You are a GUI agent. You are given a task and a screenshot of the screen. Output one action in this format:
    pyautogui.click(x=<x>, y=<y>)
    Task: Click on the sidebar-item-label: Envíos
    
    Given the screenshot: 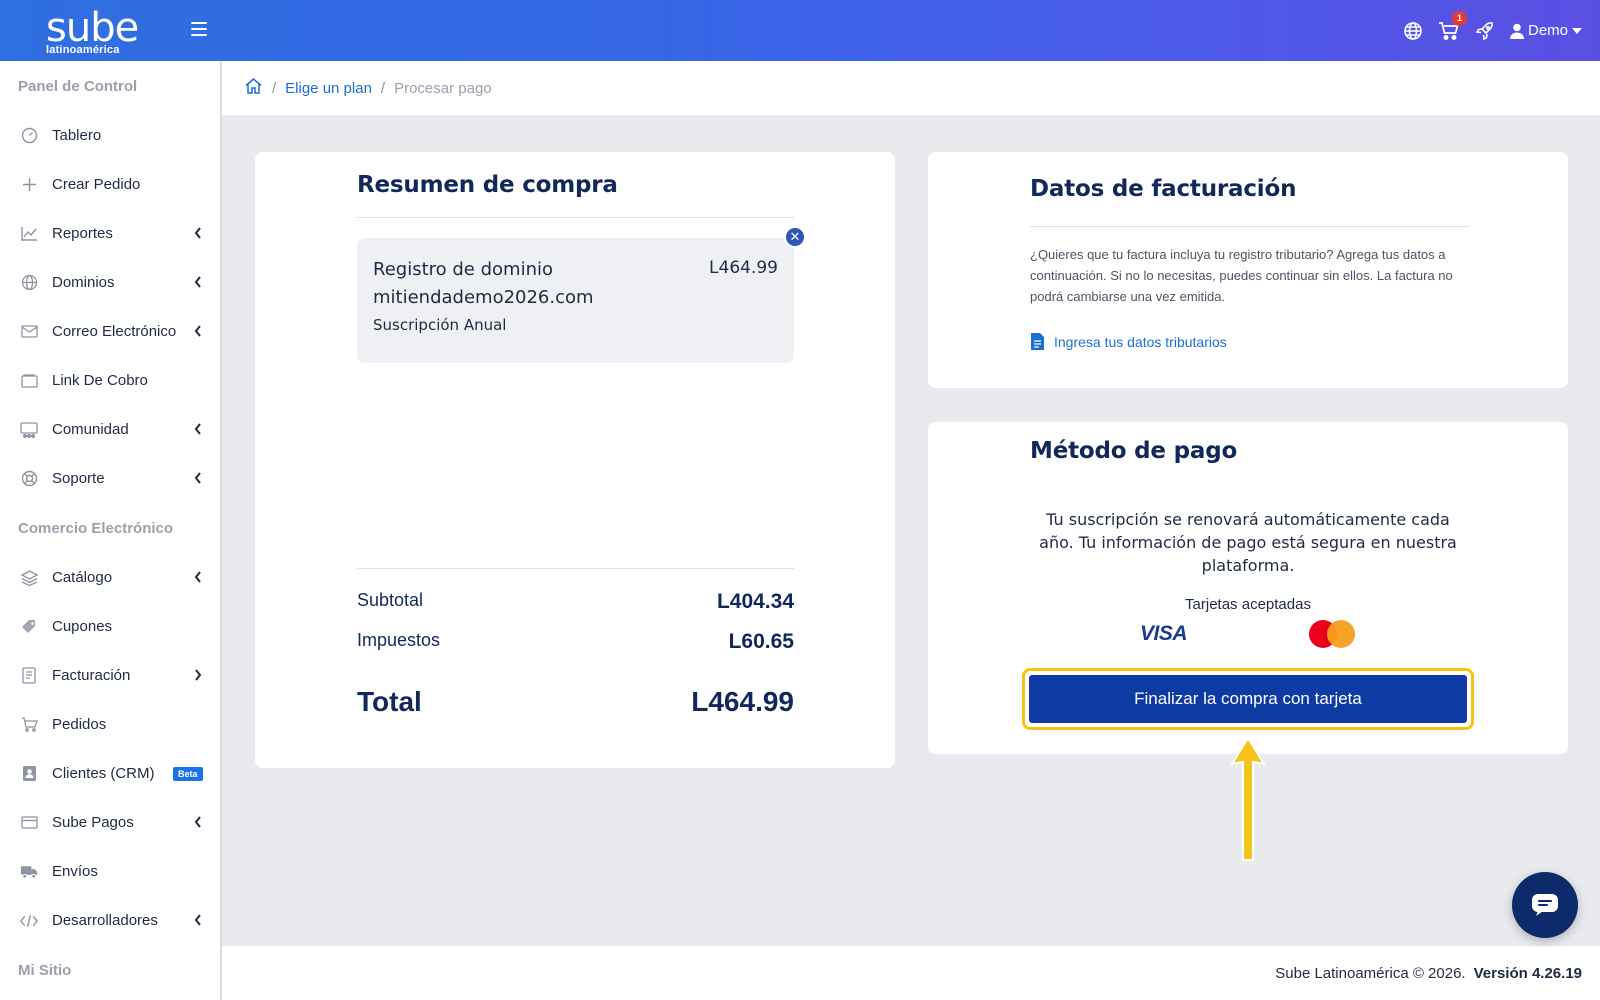 What is the action you would take?
    pyautogui.click(x=75, y=871)
    